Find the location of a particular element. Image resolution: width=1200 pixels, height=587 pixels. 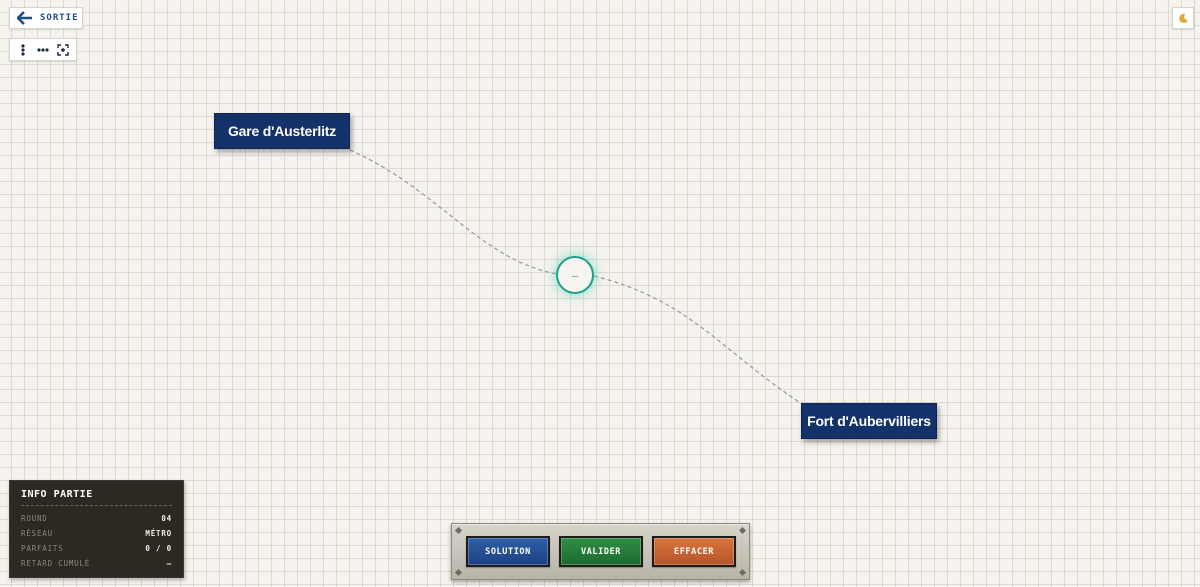

fit-view-icon is located at coordinates (63, 49).